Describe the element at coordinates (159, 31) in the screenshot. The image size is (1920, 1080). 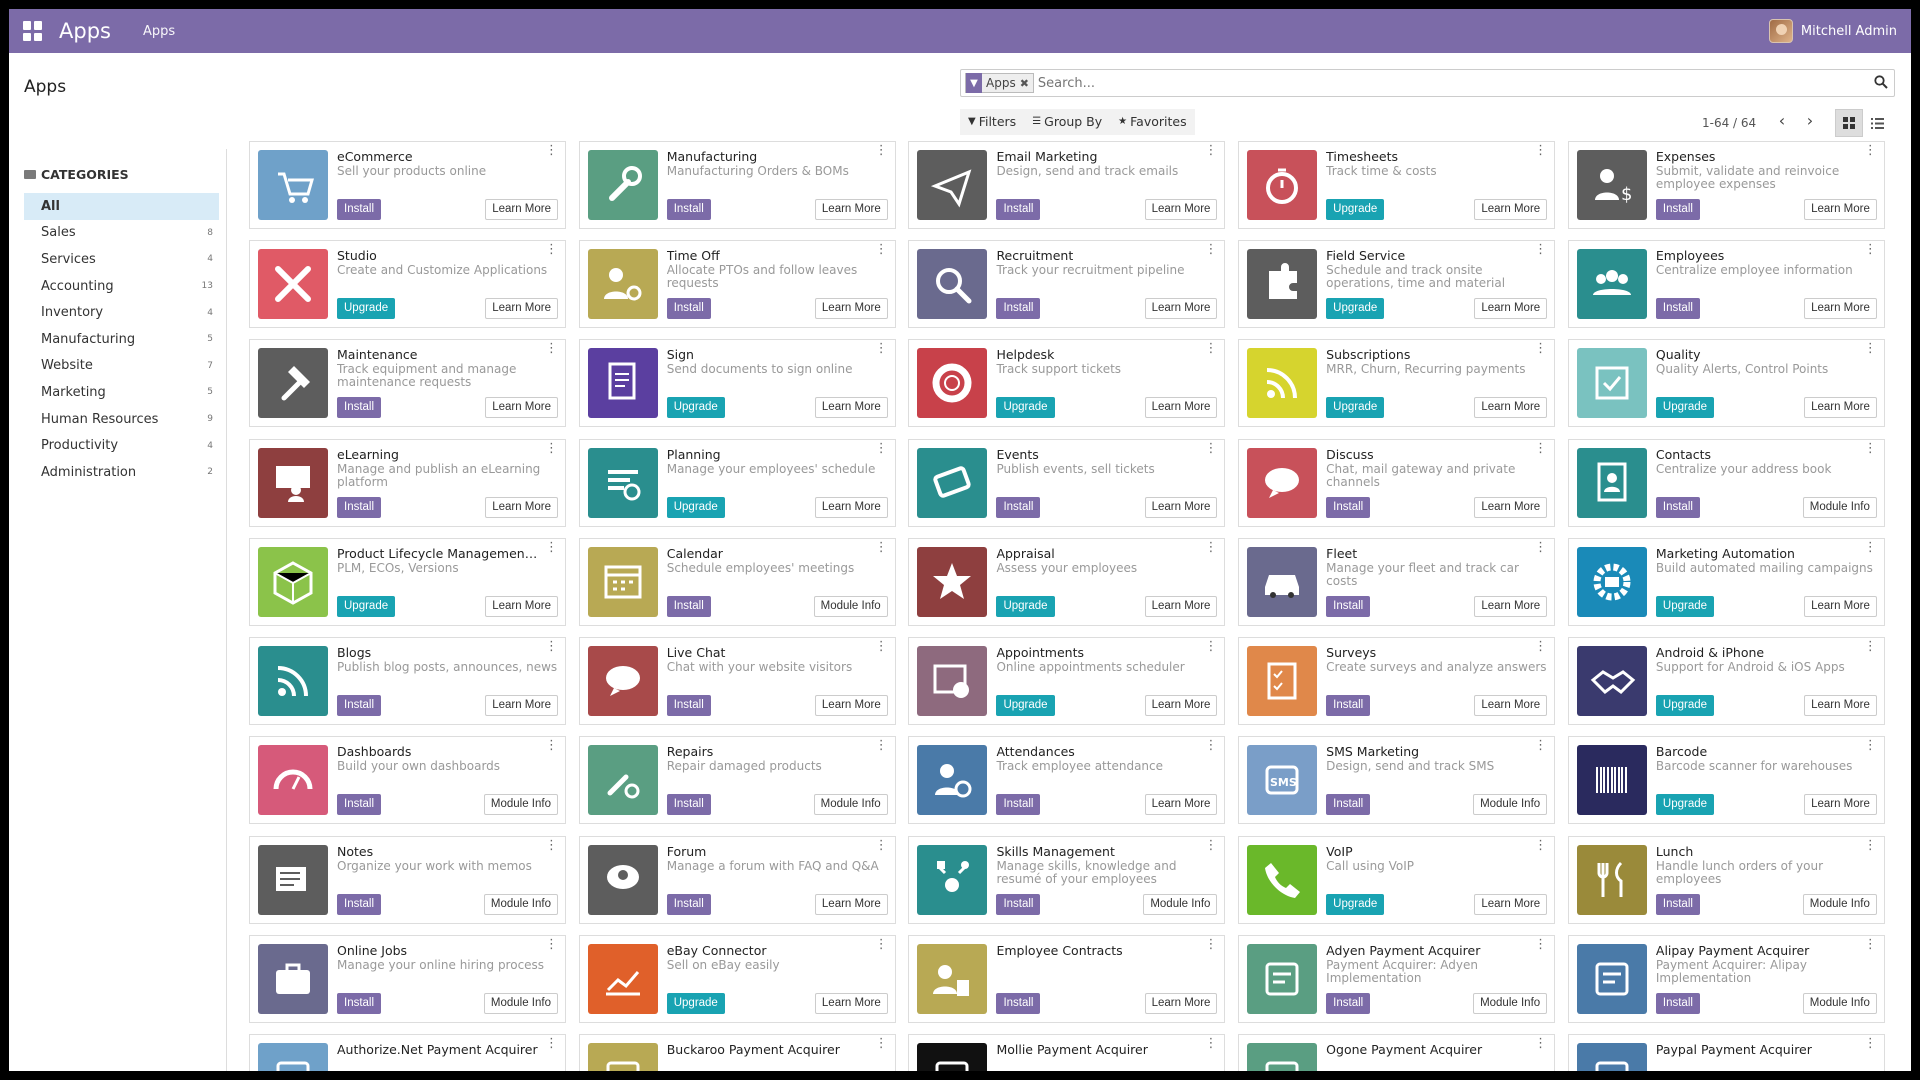
I see `nav-menu-apps: Apps` at that location.